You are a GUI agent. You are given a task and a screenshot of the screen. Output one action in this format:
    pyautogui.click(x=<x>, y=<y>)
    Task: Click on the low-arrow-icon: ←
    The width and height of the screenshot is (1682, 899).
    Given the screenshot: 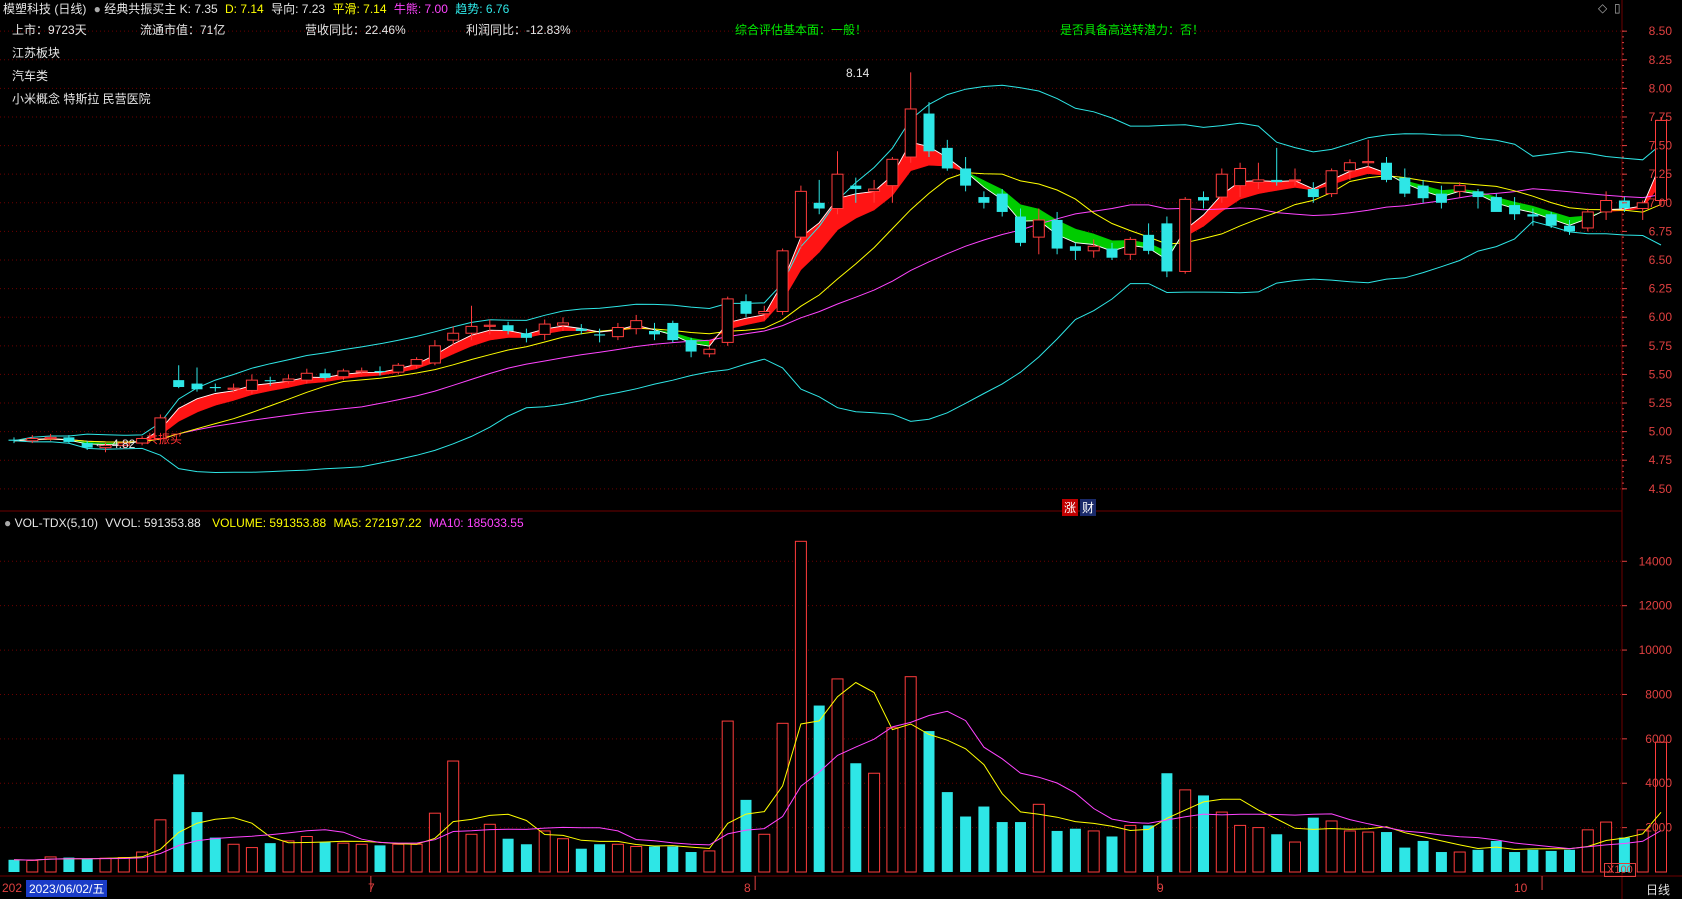 What is the action you would take?
    pyautogui.click(x=100, y=443)
    